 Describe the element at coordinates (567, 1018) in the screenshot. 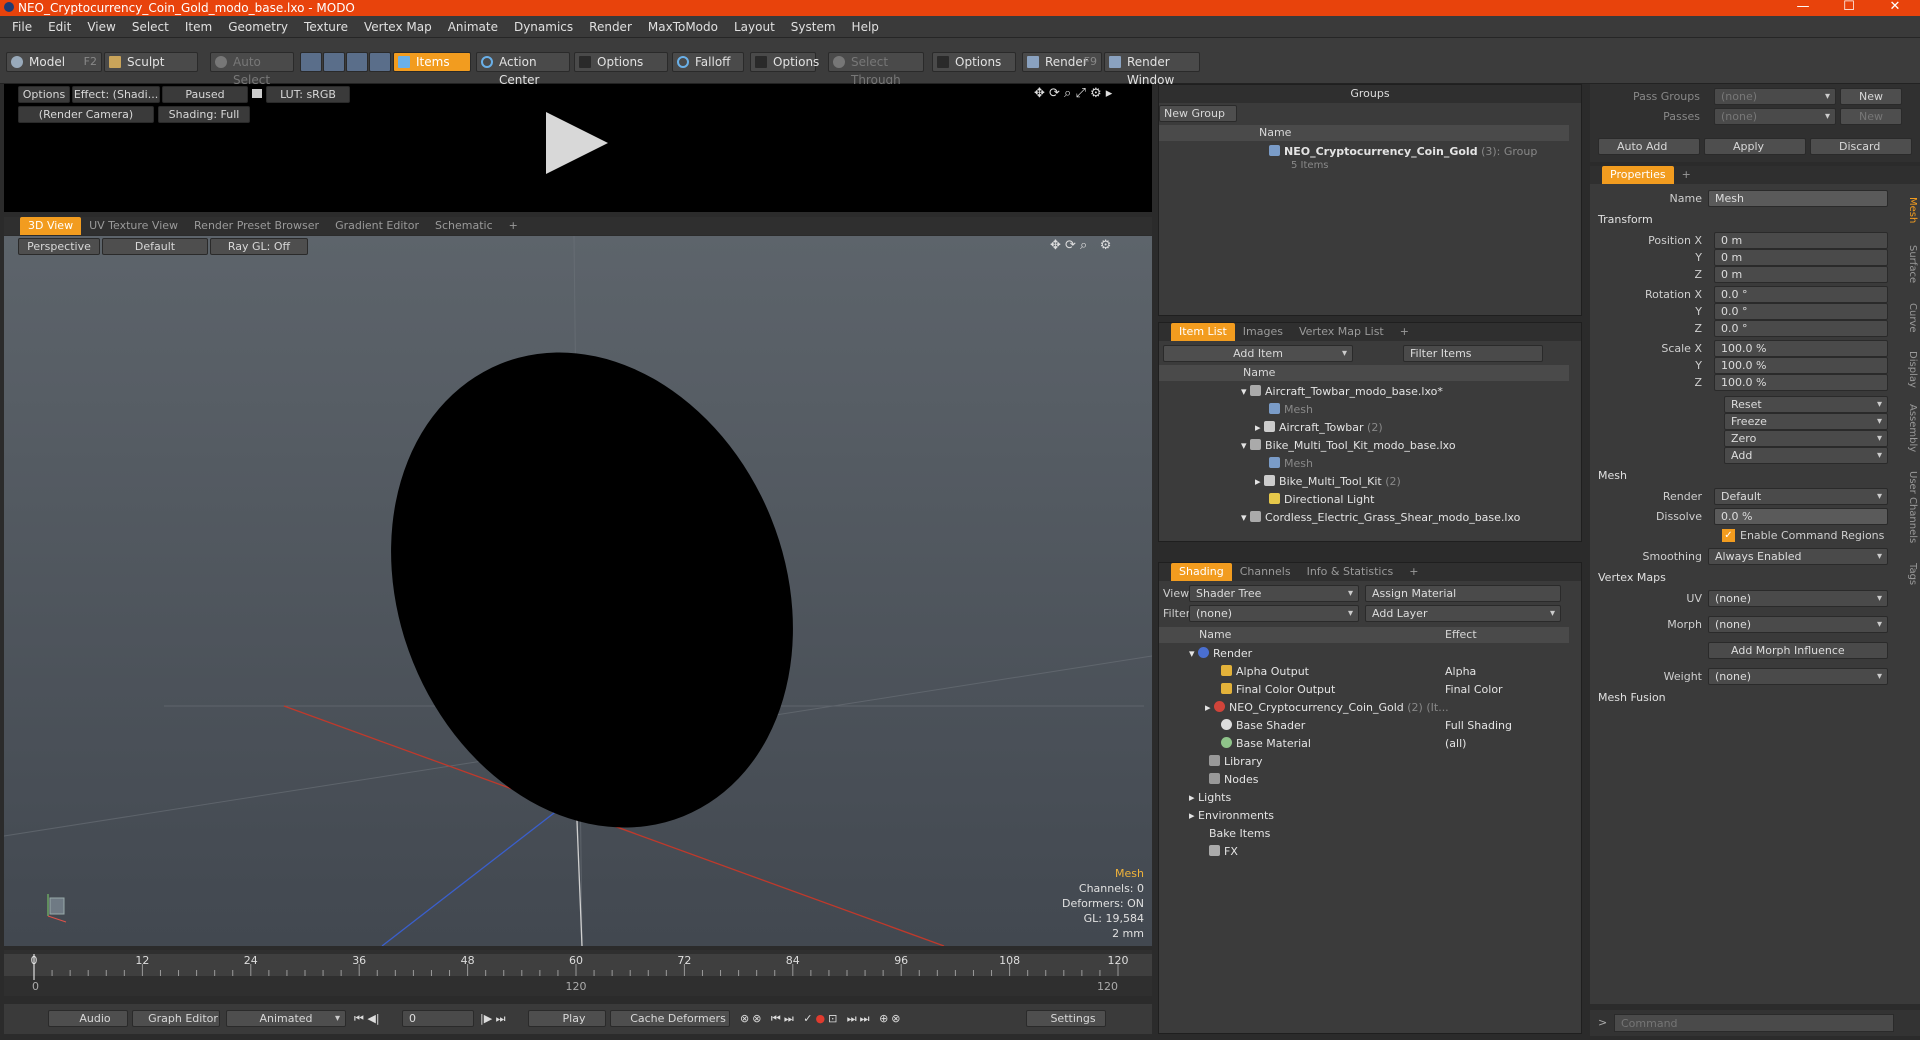

I see `play-button: Play` at that location.